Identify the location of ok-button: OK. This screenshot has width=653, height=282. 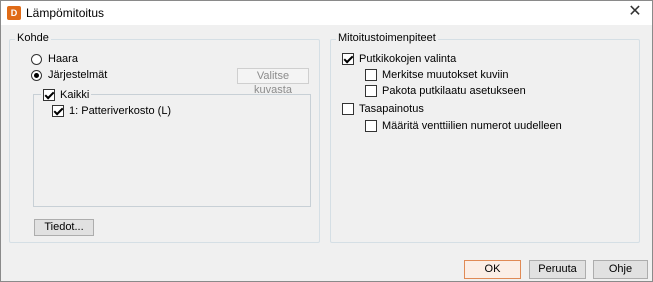
(492, 269).